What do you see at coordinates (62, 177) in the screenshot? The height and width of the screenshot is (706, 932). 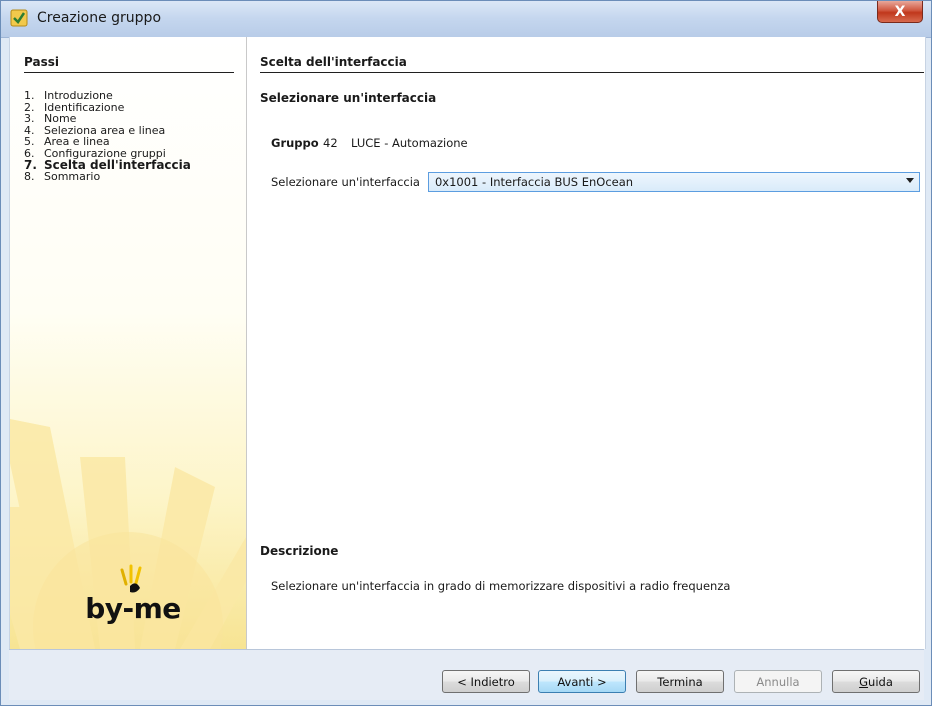 I see `step-item: 8. Sommario` at bounding box center [62, 177].